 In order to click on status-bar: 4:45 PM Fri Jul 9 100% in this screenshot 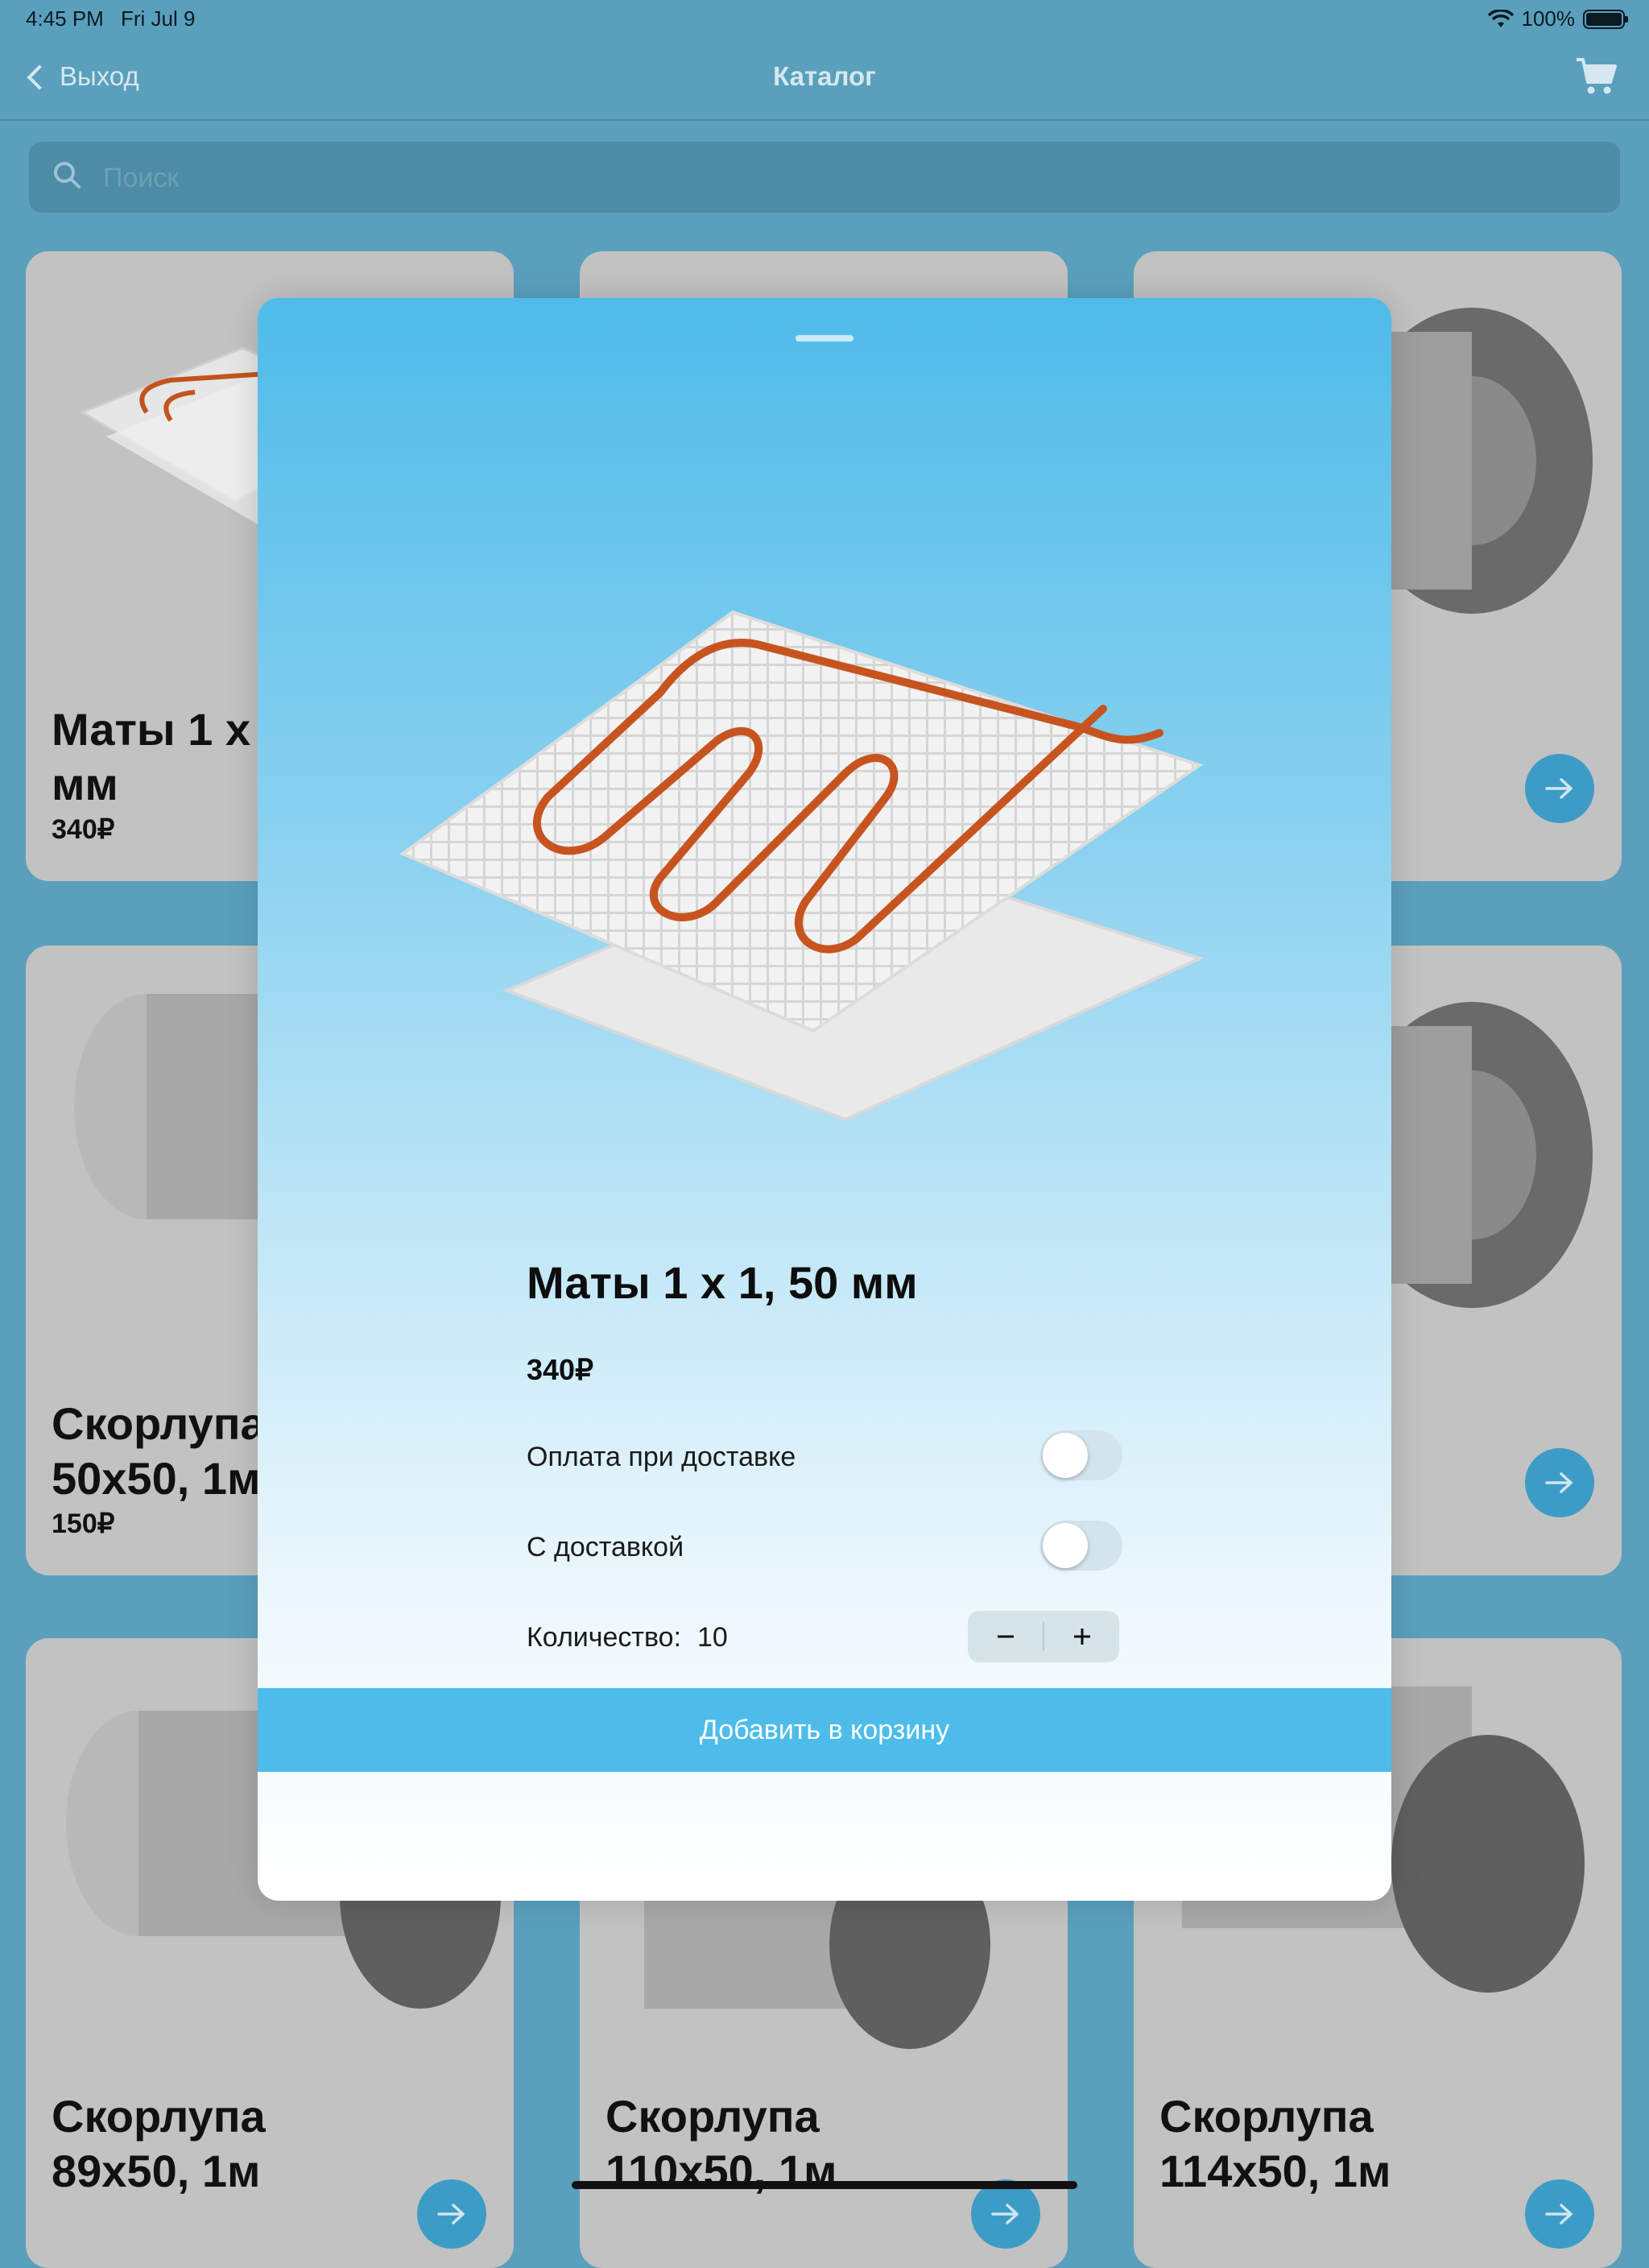, I will do `click(824, 18)`.